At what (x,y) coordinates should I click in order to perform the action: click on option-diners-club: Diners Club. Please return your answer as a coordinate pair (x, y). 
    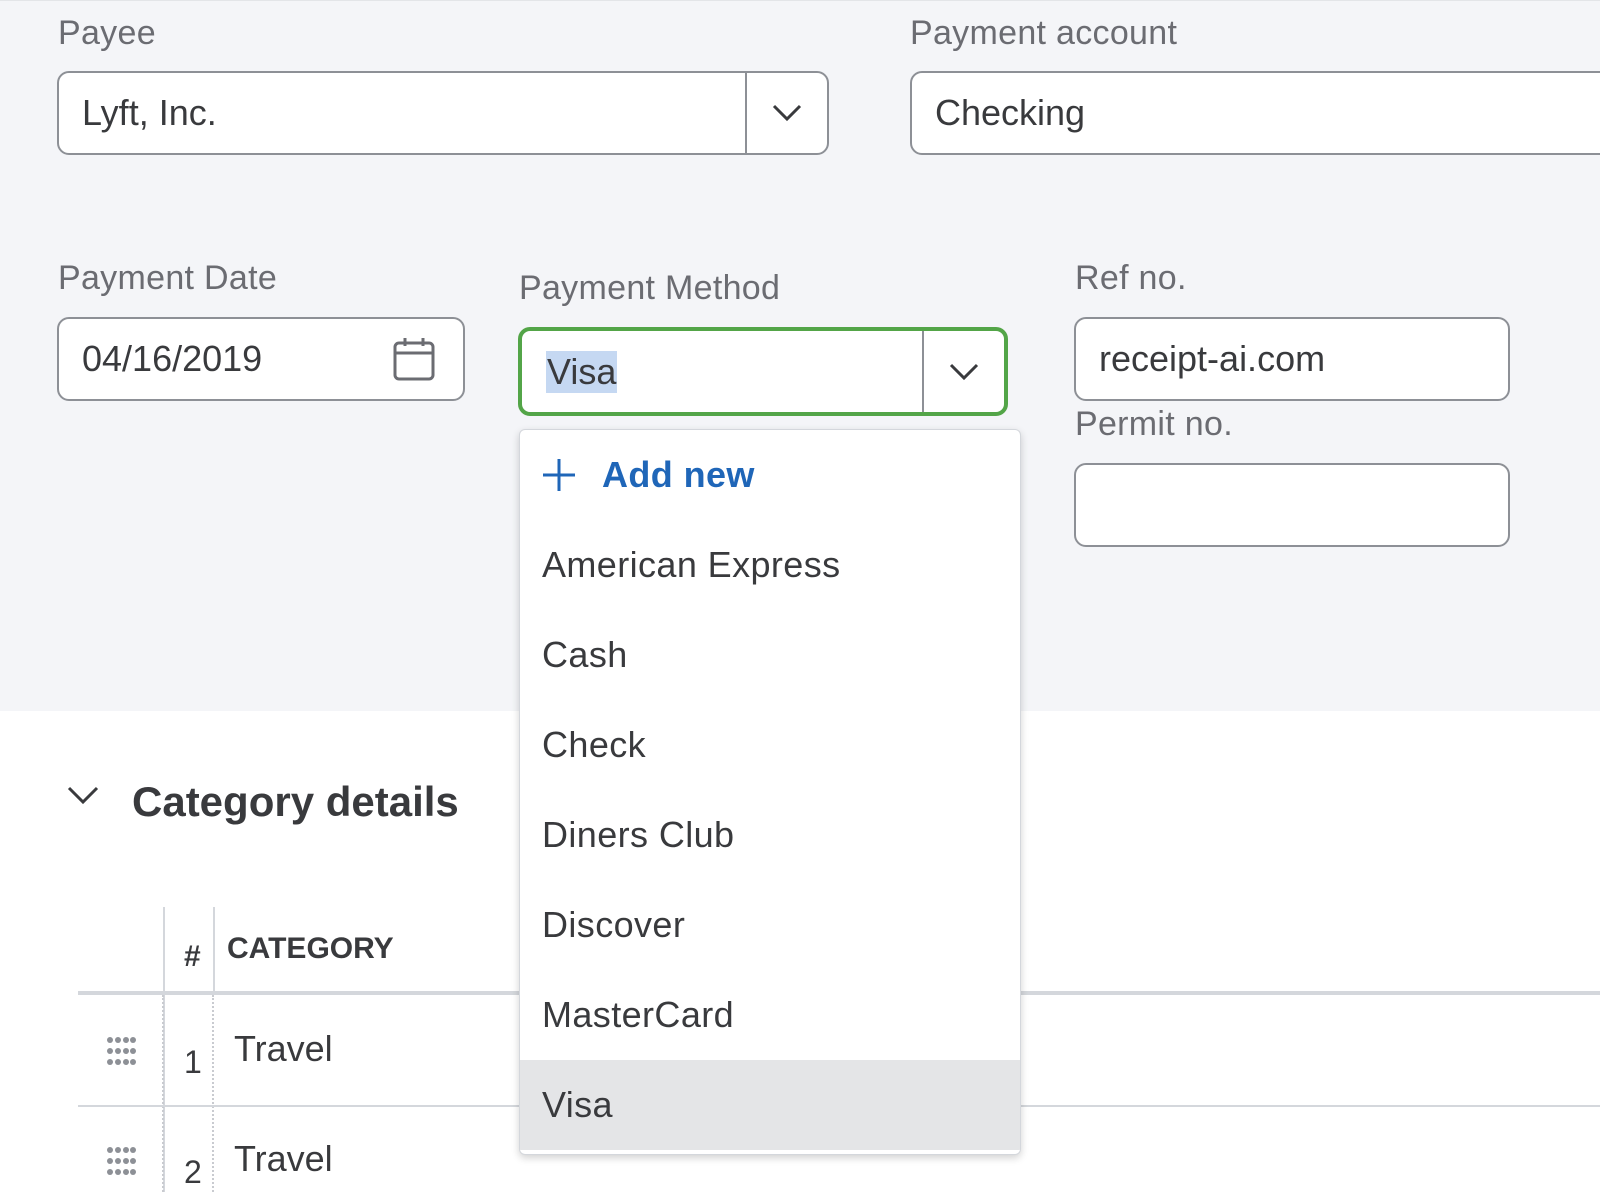
    Looking at the image, I should click on (770, 835).